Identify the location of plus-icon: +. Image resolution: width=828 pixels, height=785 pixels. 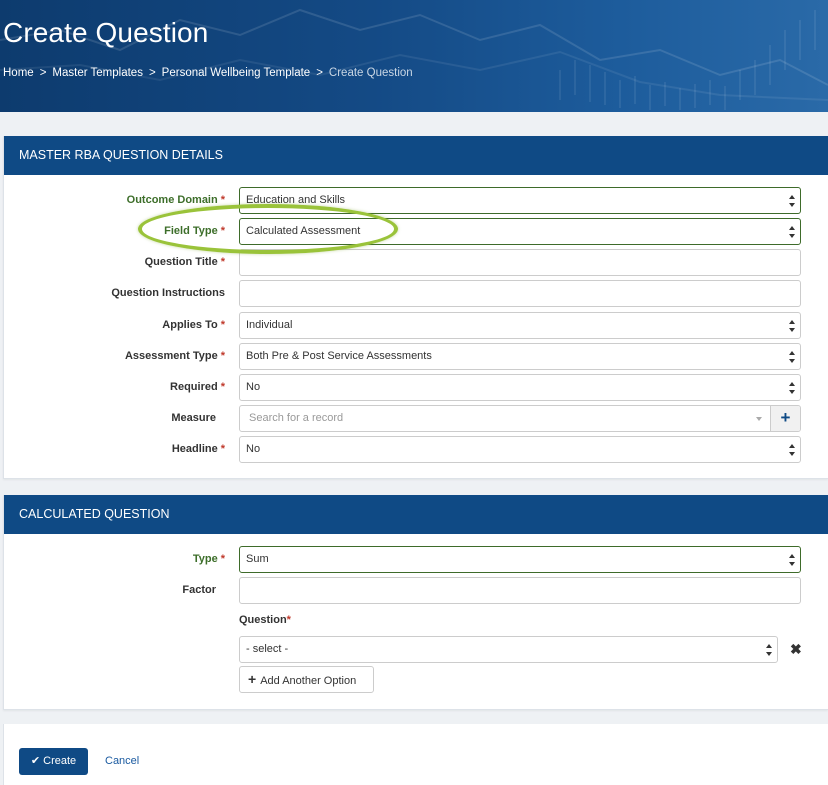
(252, 679).